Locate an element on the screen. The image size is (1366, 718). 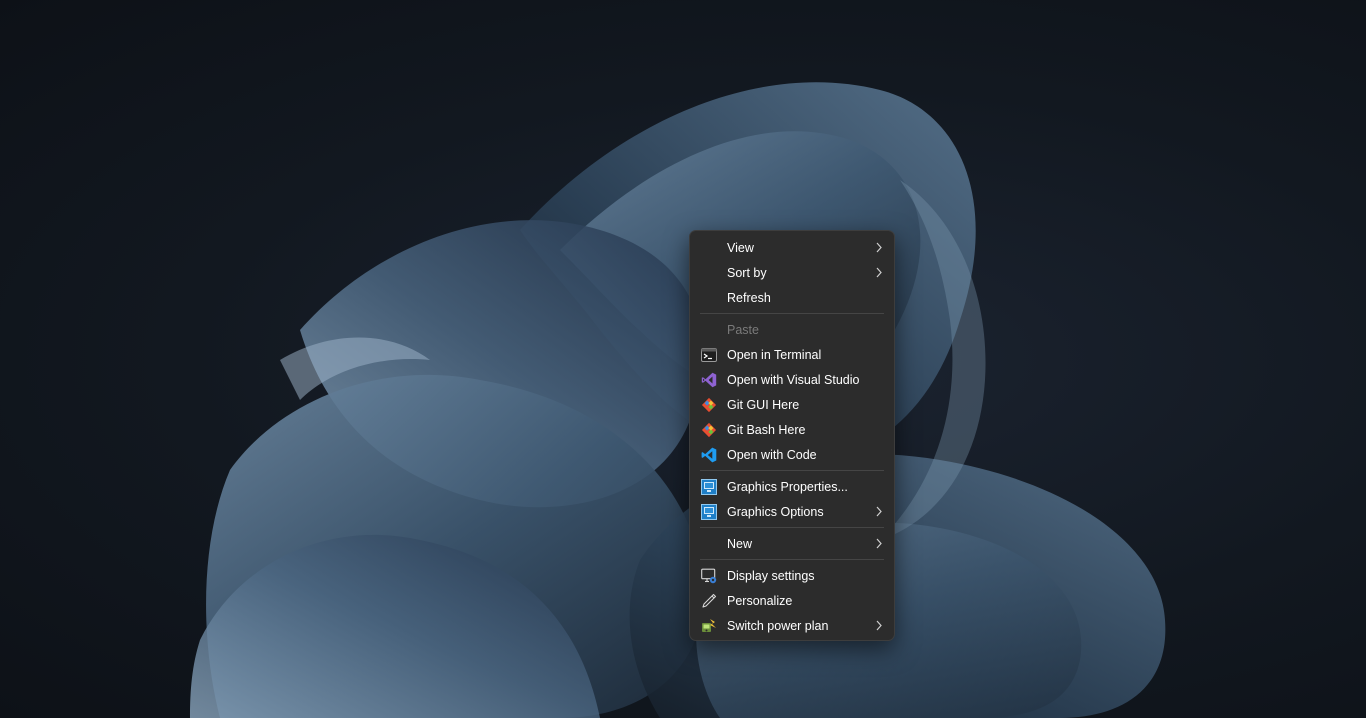
display-settings-icon is located at coordinates (709, 576).